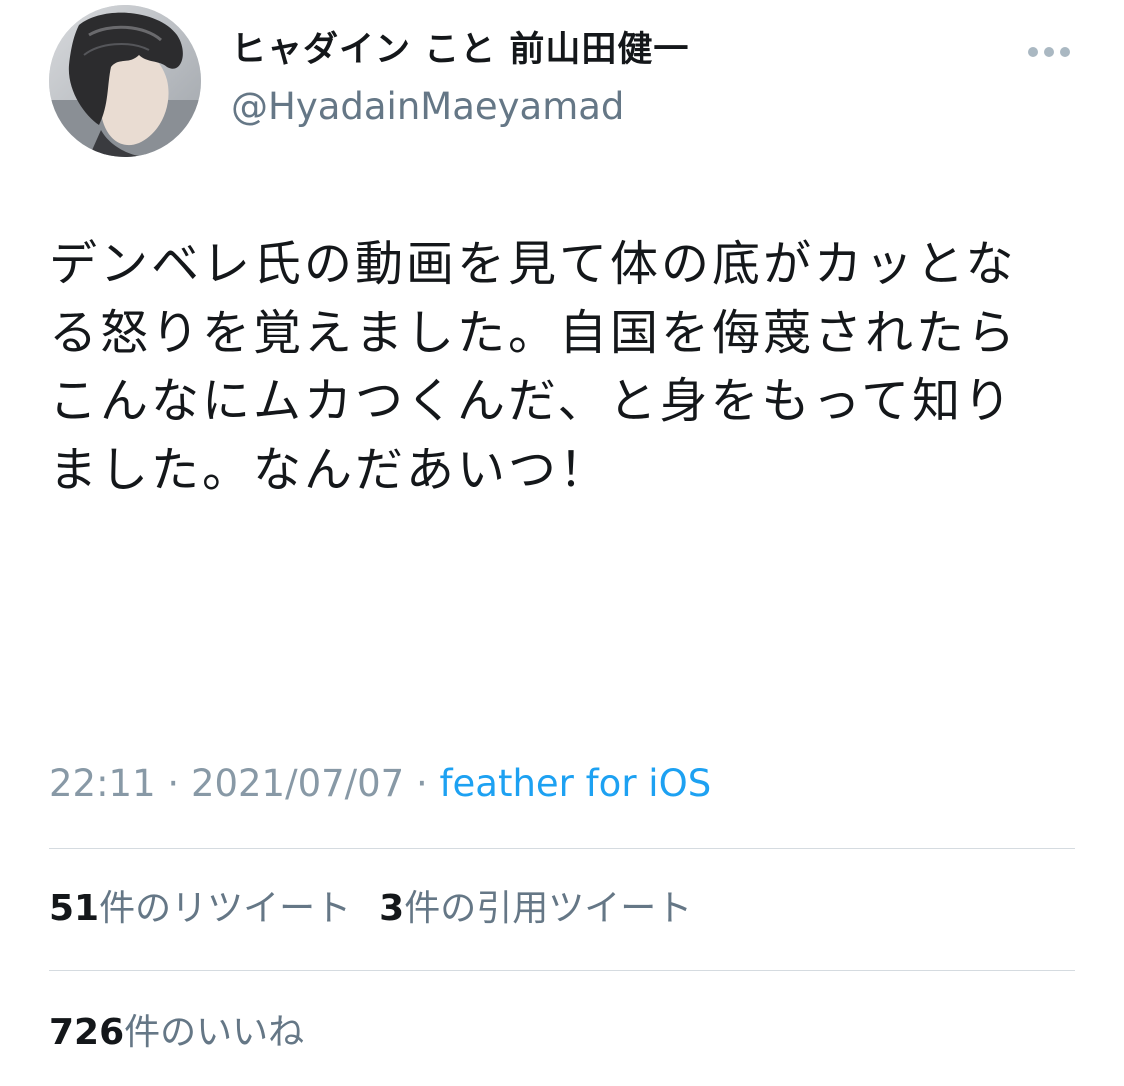 This screenshot has width=1124, height=1086. Describe the element at coordinates (370, 909) in the screenshot. I see `tweet-stats: 51件のリツイート 3件の引用ツイート` at that location.